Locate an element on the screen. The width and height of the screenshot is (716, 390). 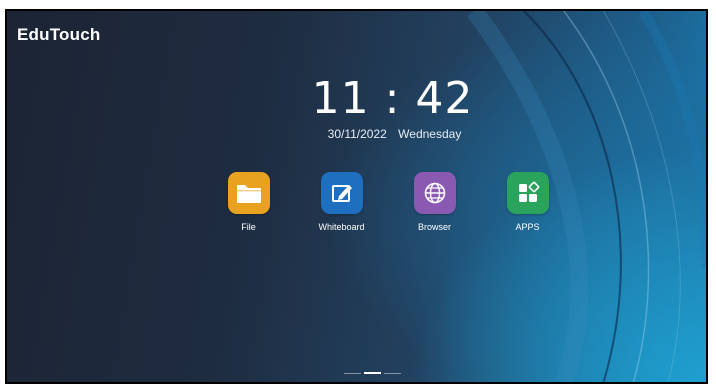
clock-time: 11 : 42 is located at coordinates (392, 98).